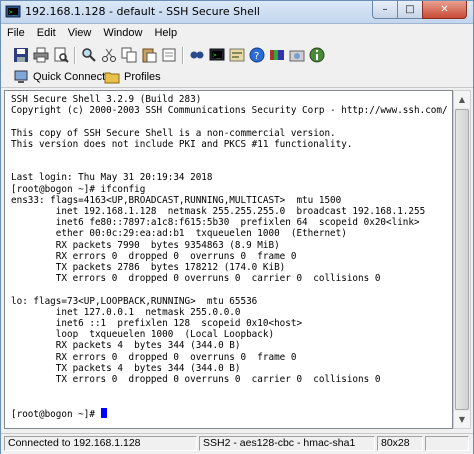 The width and height of the screenshot is (474, 454). Describe the element at coordinates (112, 178) in the screenshot. I see `terminal-line: Last login: Thu May 31 20:19:34 2018` at that location.